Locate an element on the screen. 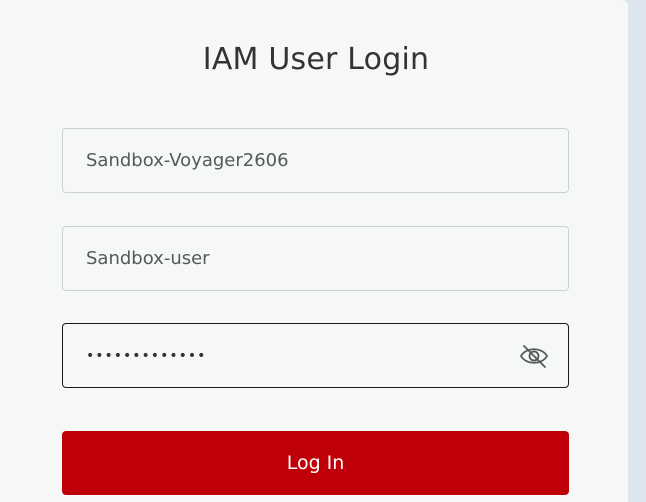 This screenshot has width=646, height=502. account-field is located at coordinates (315, 160).